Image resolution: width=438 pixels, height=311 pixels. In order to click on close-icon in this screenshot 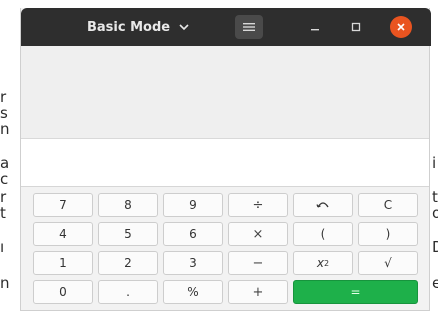, I will do `click(401, 27)`.